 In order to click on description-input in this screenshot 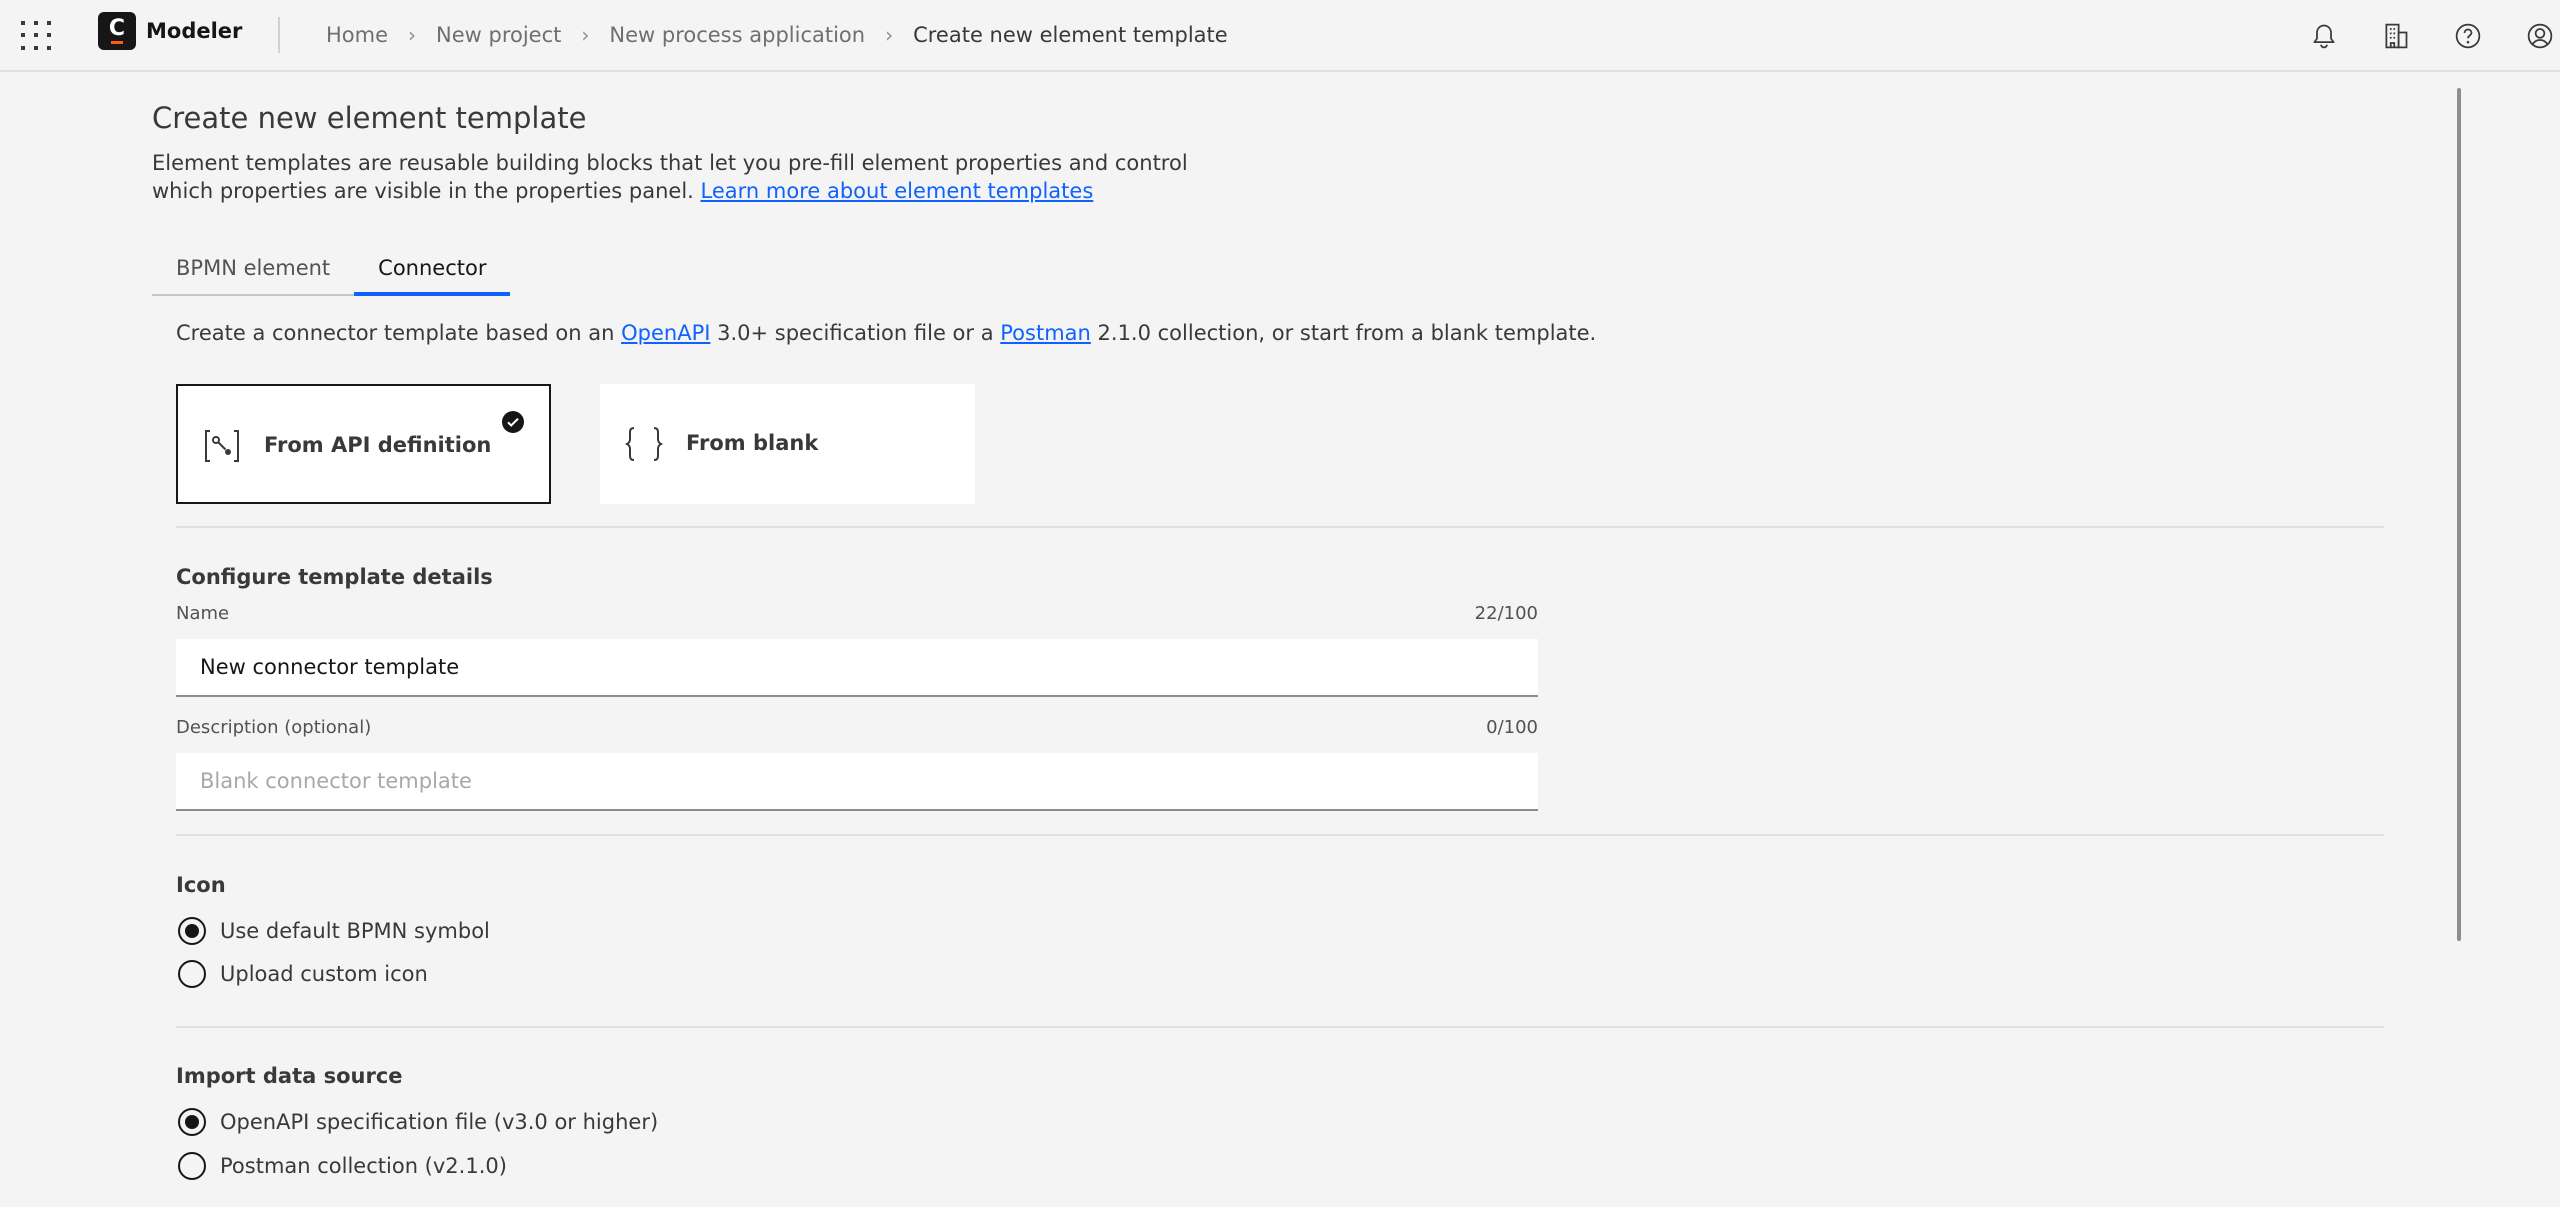, I will do `click(857, 782)`.